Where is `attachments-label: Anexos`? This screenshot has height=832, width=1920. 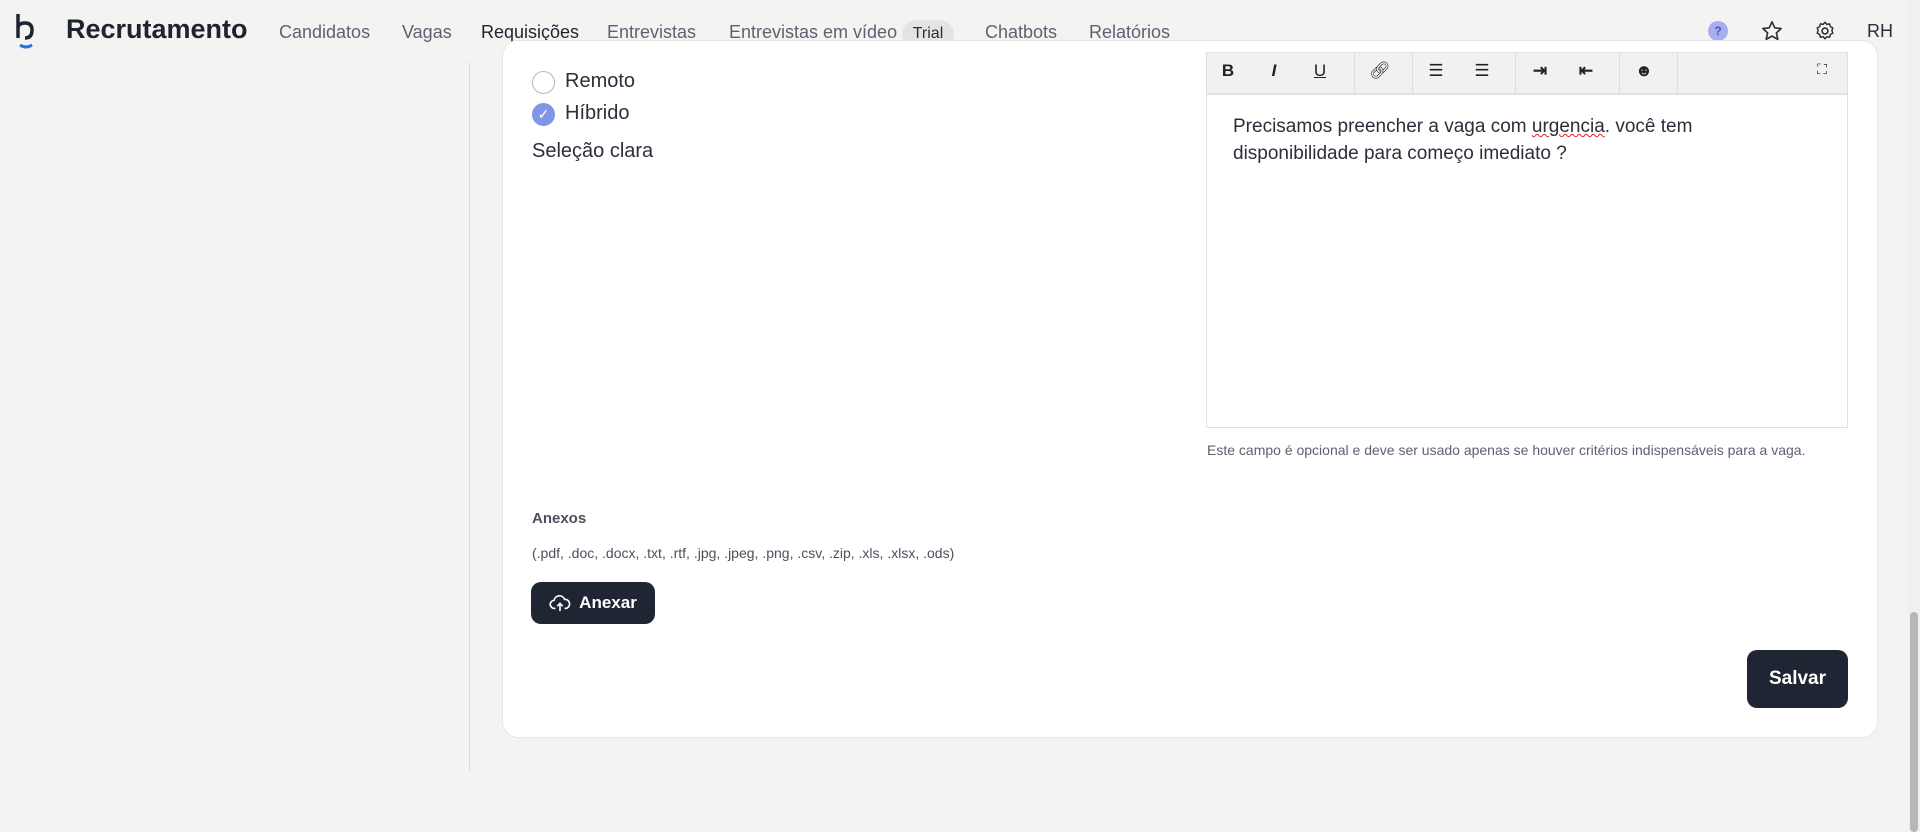
attachments-label: Anexos is located at coordinates (559, 518).